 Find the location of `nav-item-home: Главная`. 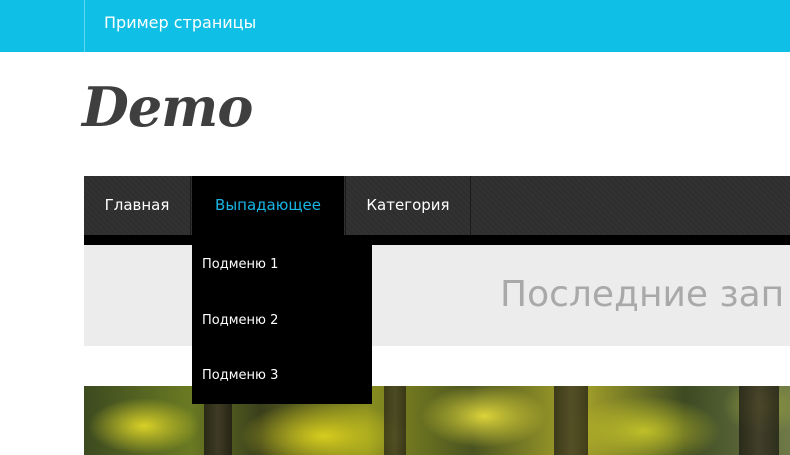

nav-item-home: Главная is located at coordinates (137, 205).